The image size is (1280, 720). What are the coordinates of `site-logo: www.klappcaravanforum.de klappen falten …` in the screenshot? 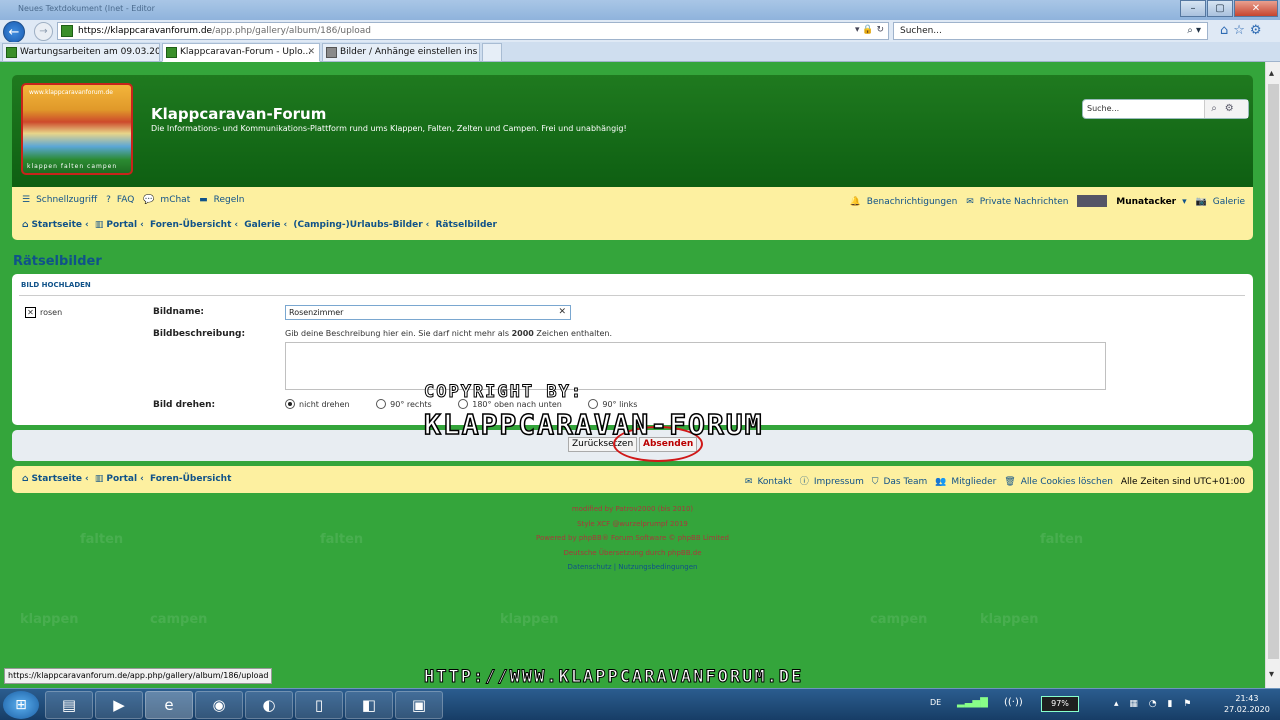 It's located at (77, 129).